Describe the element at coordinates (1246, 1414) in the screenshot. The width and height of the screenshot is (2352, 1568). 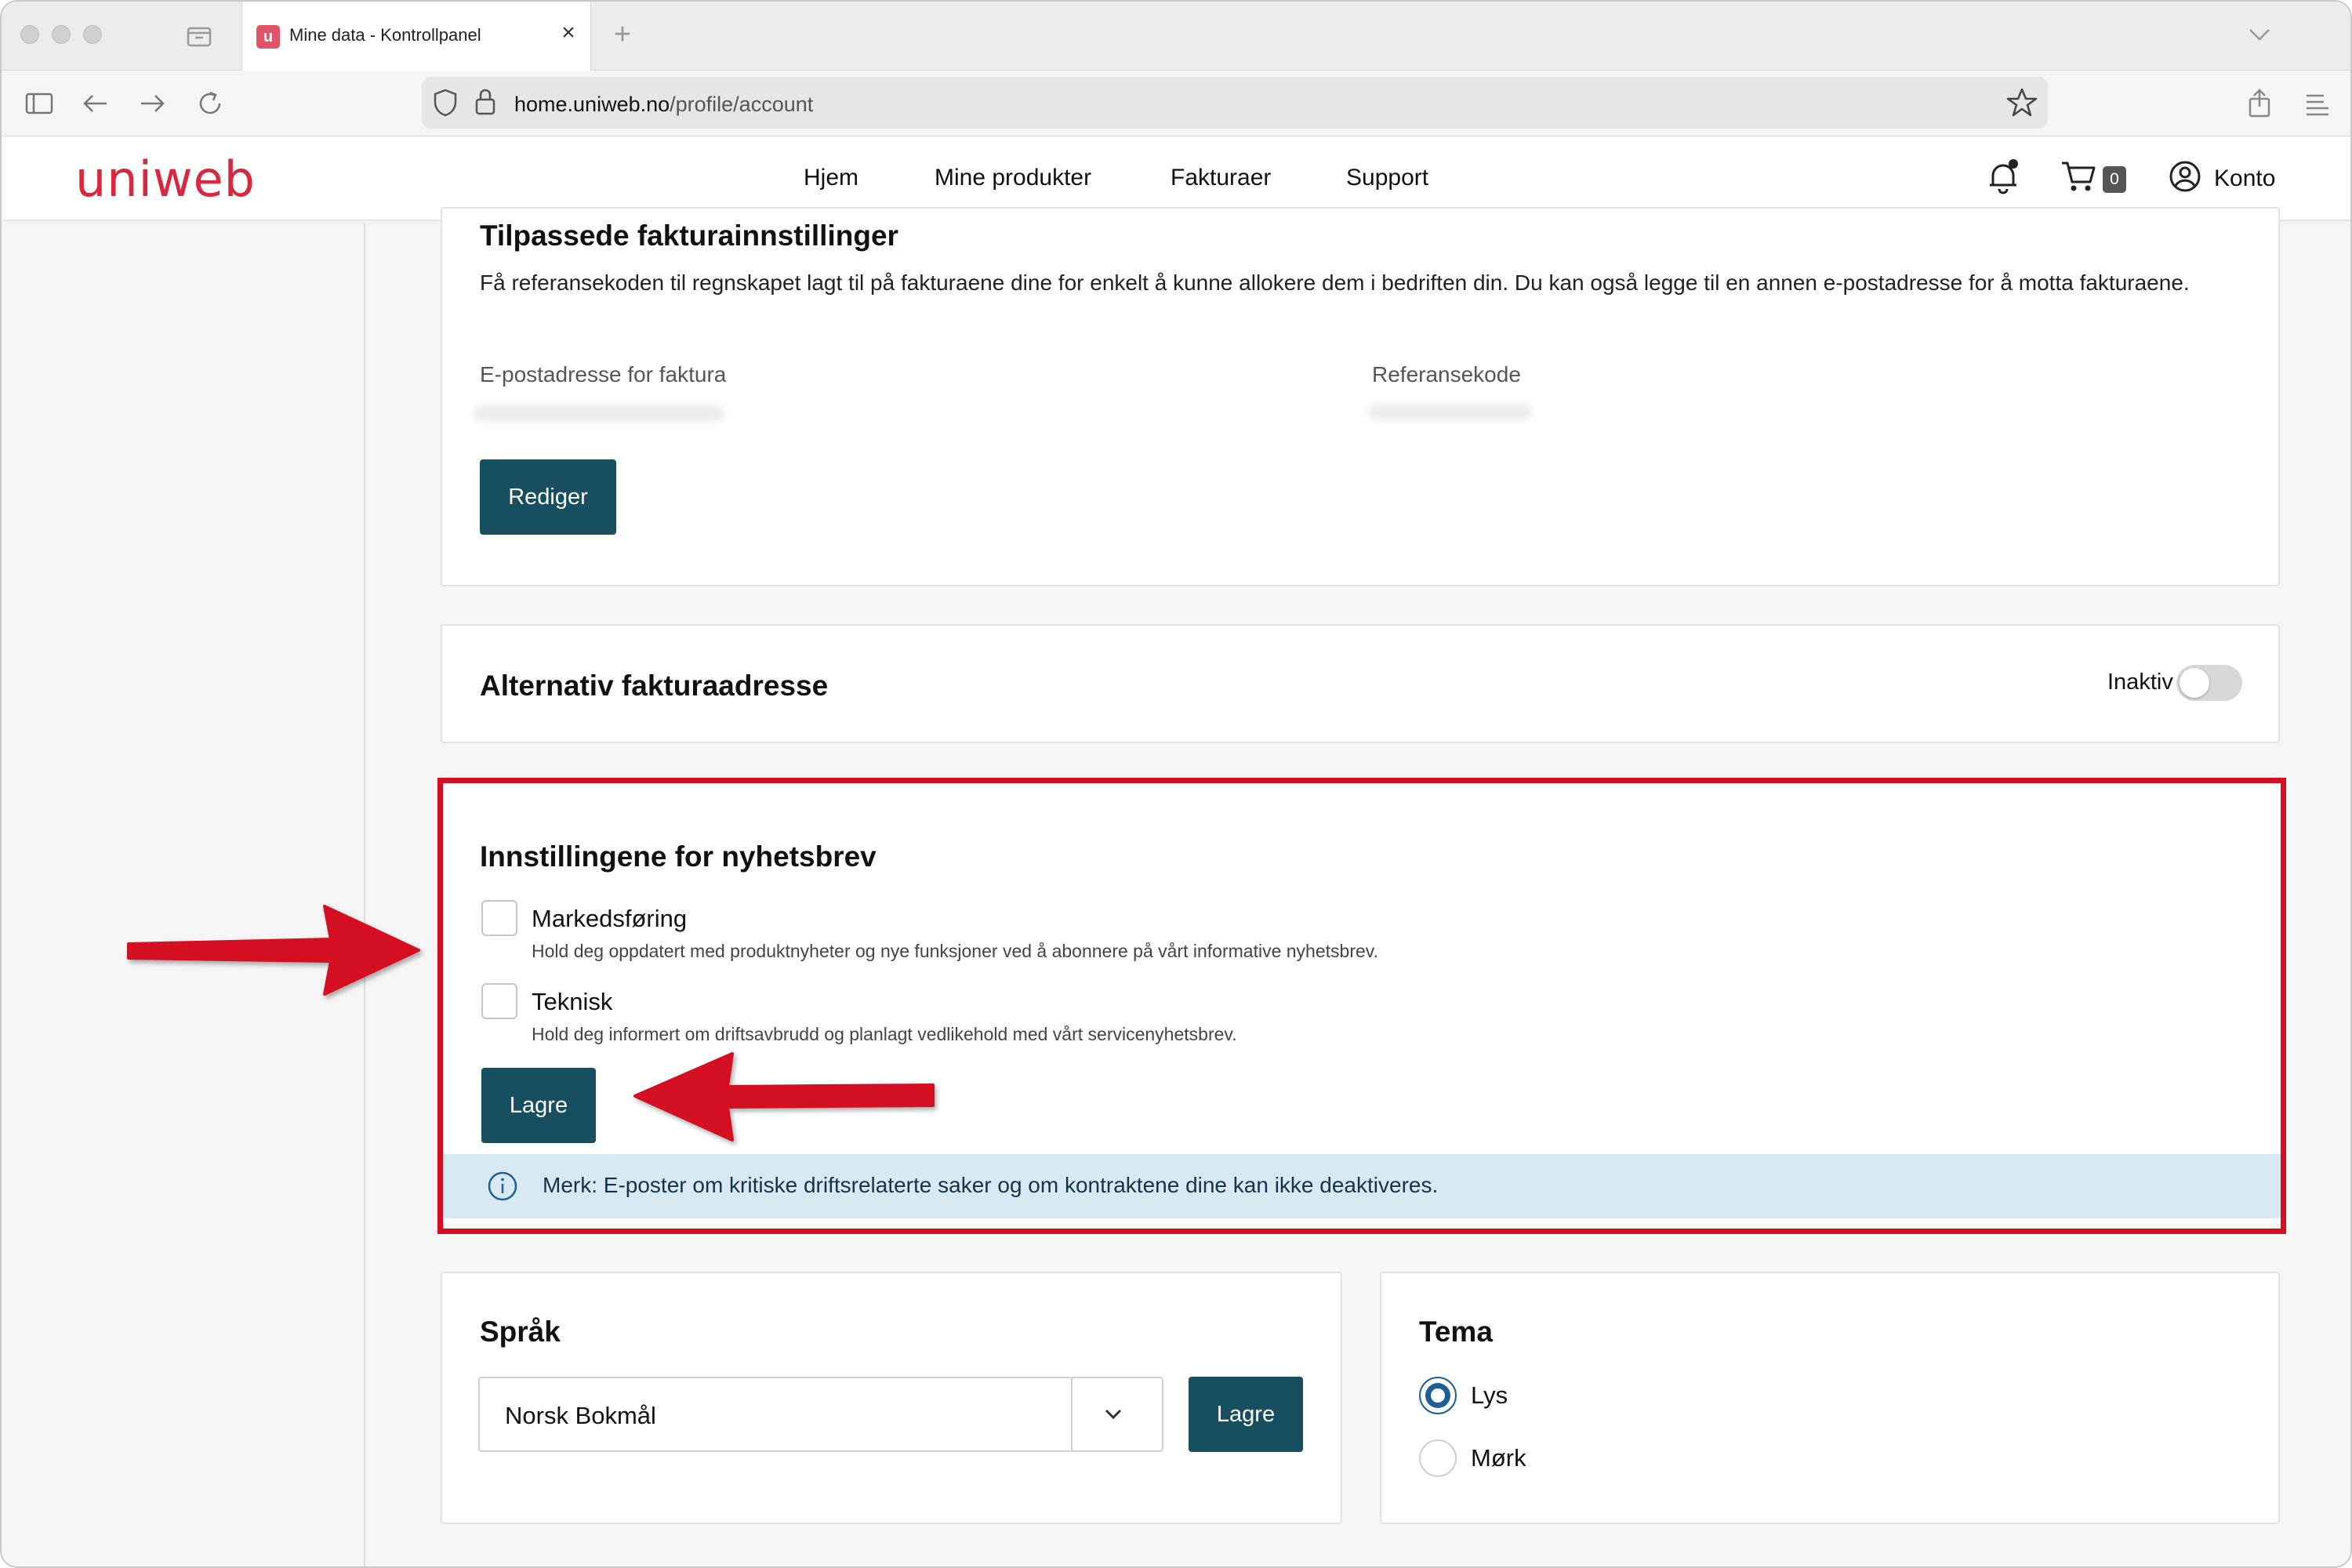
I see `language-save-button: Lagre` at that location.